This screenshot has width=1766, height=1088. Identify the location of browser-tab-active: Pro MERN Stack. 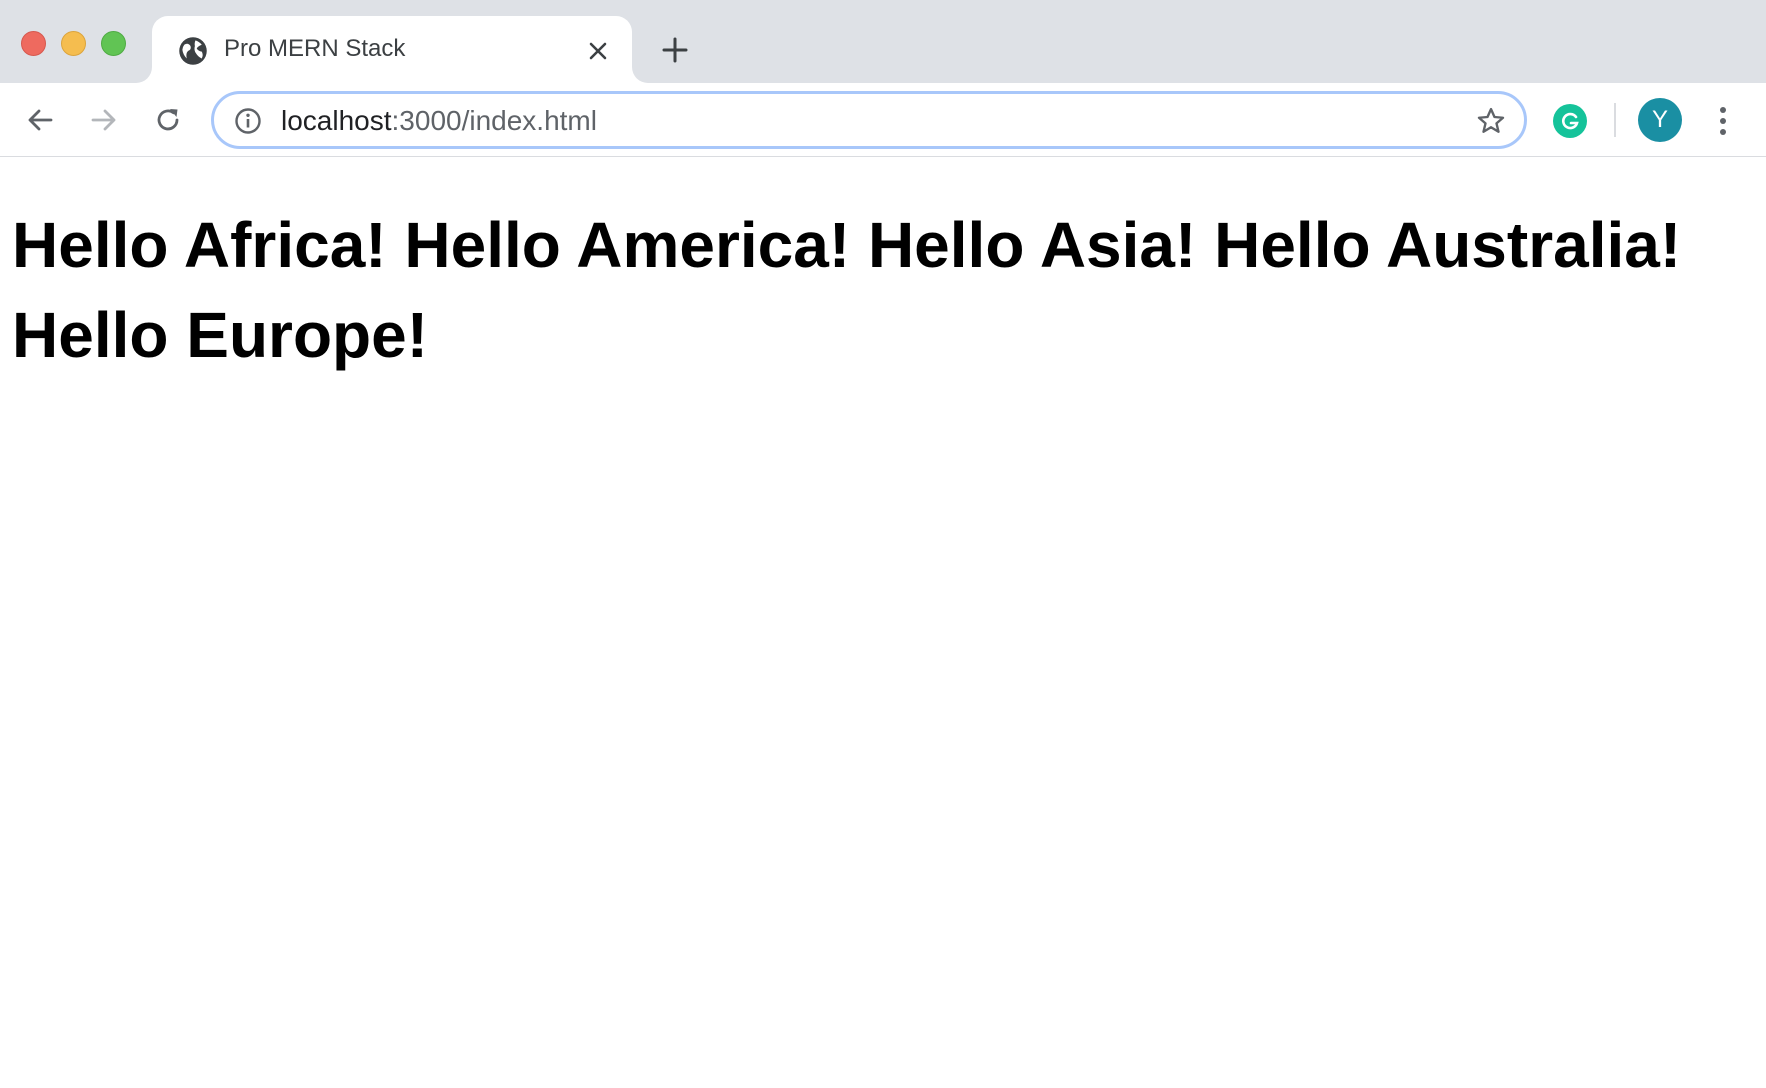
(392, 49).